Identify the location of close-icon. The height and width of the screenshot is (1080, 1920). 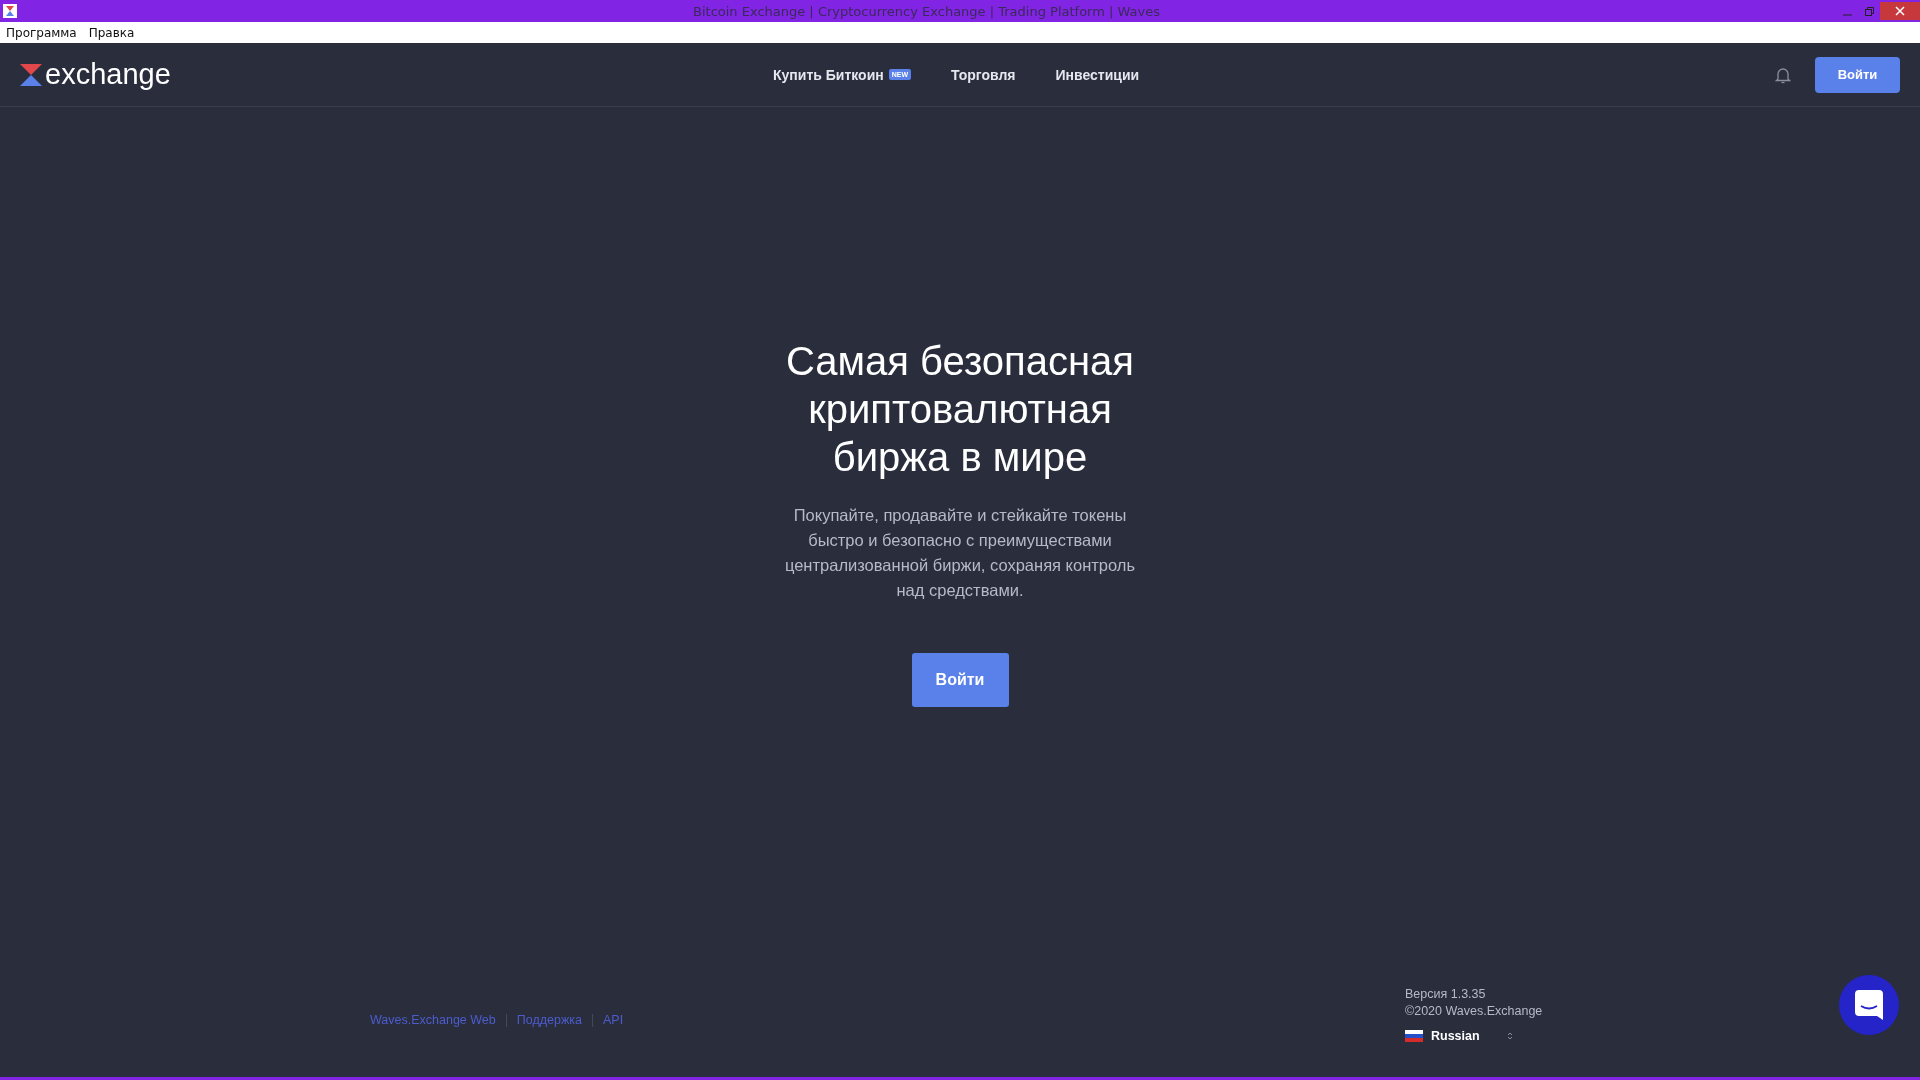
(1900, 11).